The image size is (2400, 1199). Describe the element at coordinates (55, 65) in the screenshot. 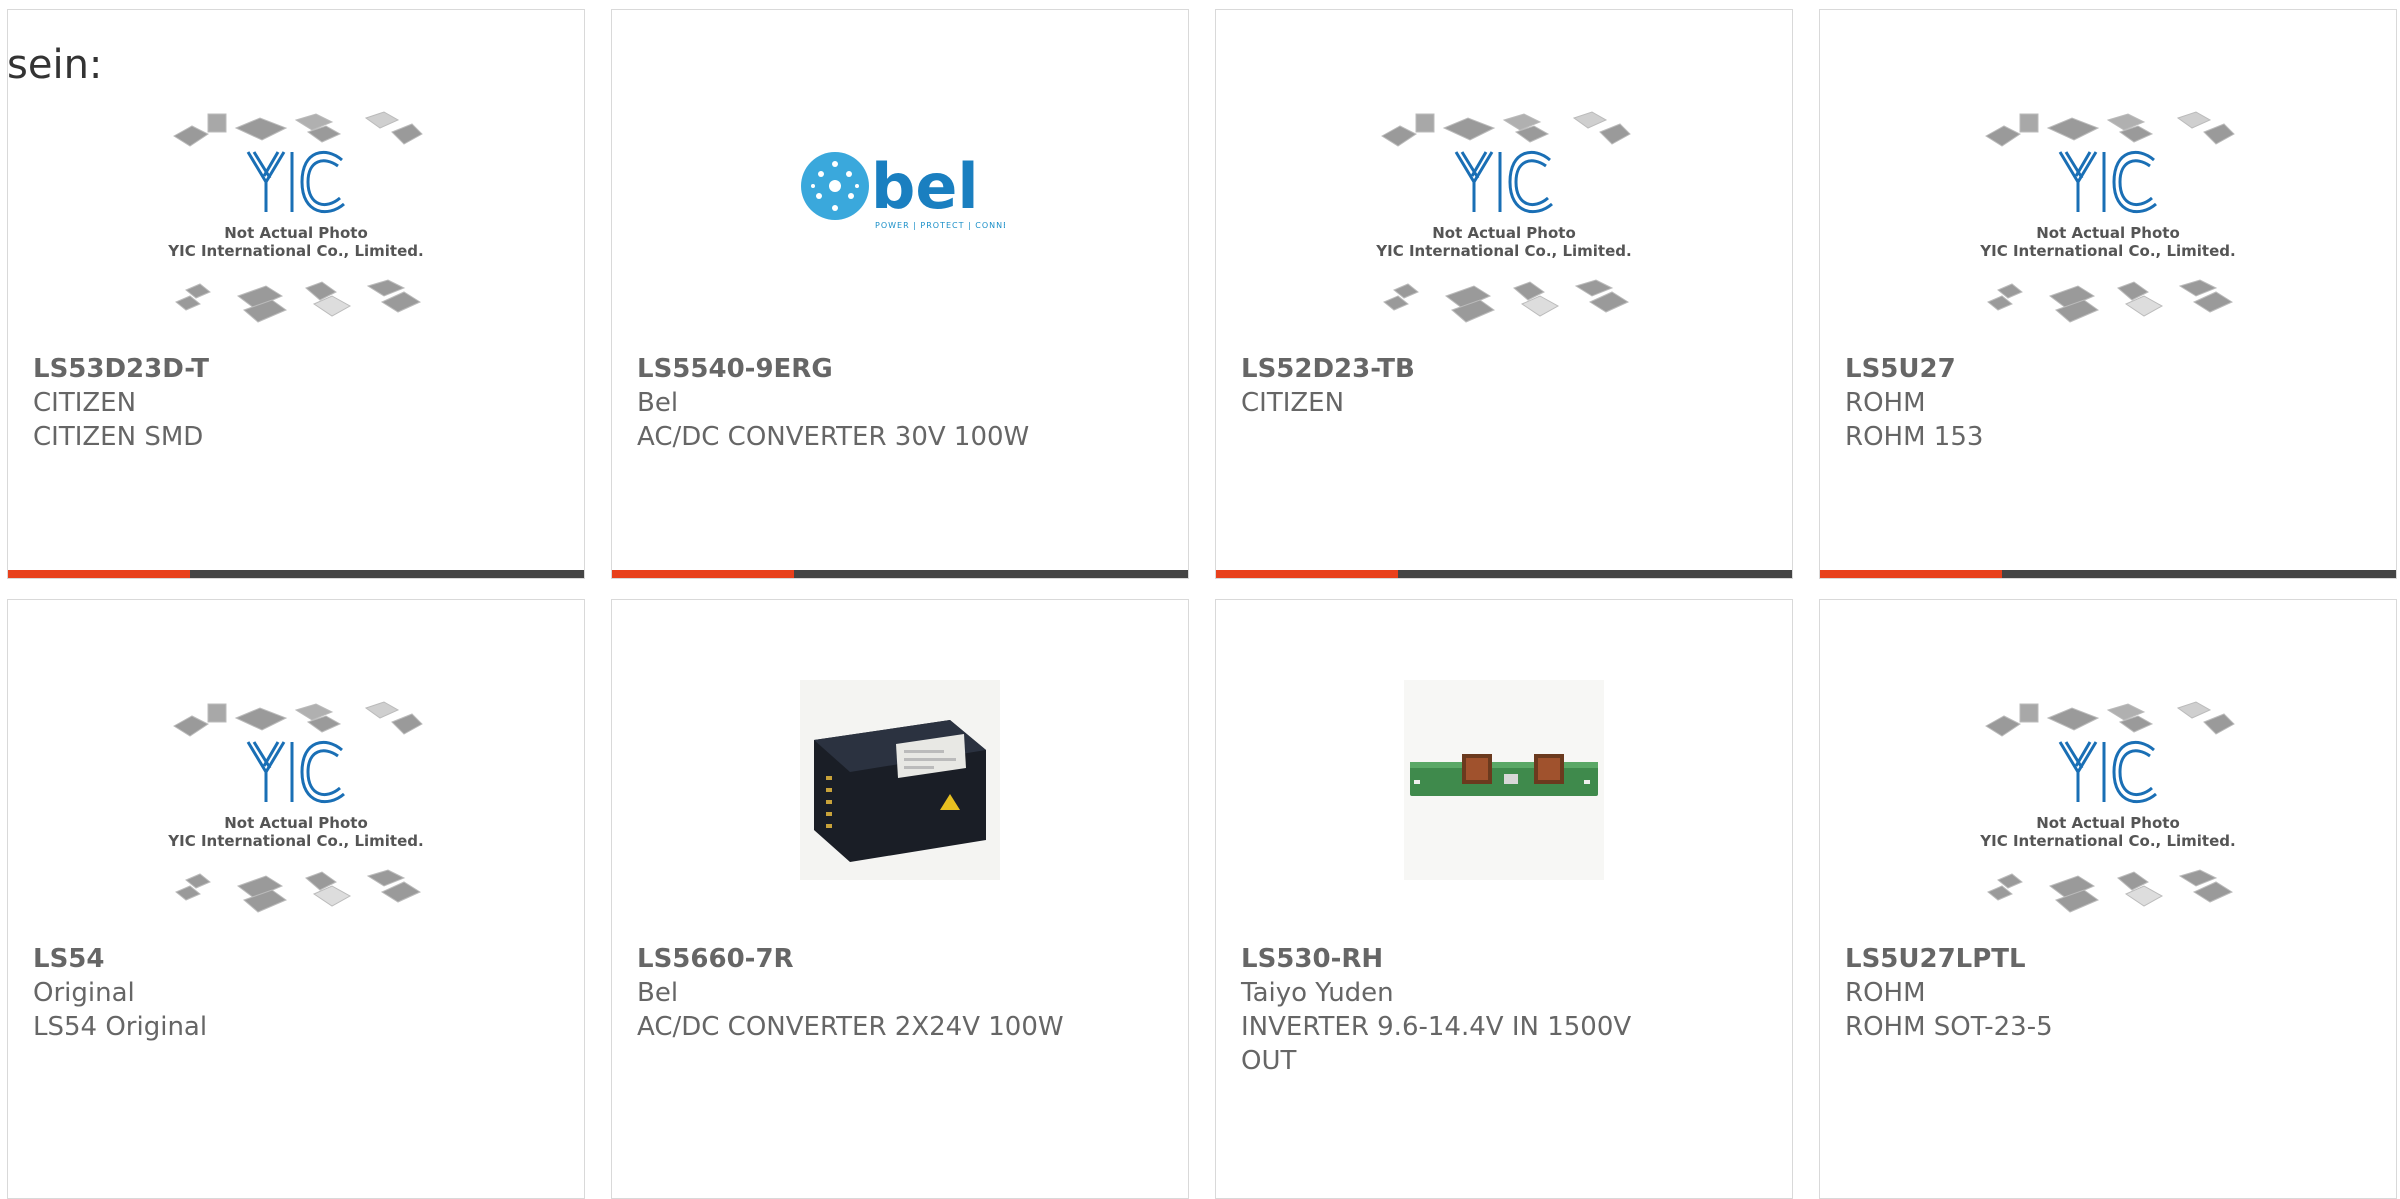

I see `section-heading: sein:` at that location.